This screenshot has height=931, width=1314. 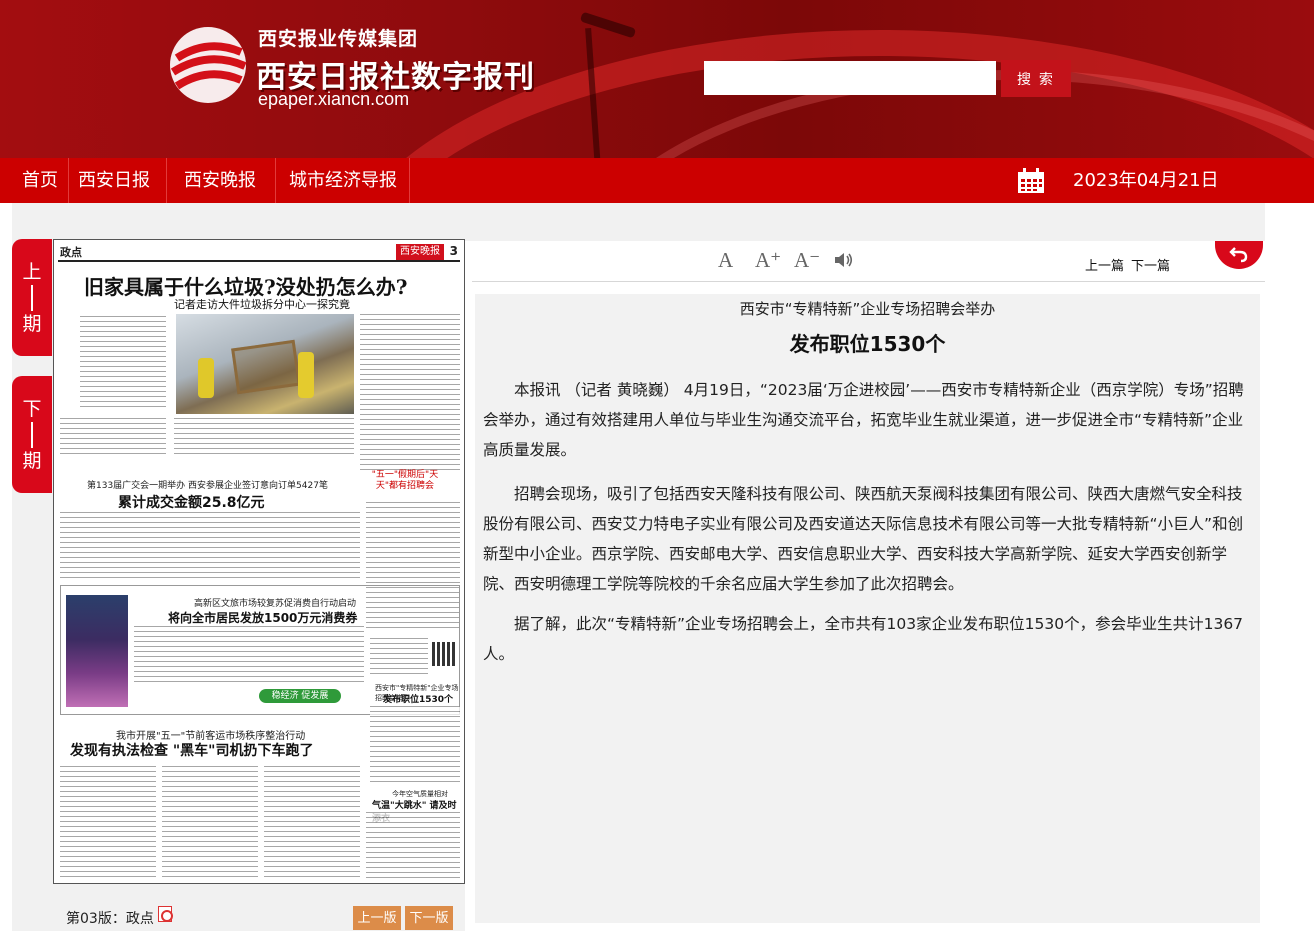 I want to click on nav-item-xian-evening: 西安晚报, so click(x=220, y=180).